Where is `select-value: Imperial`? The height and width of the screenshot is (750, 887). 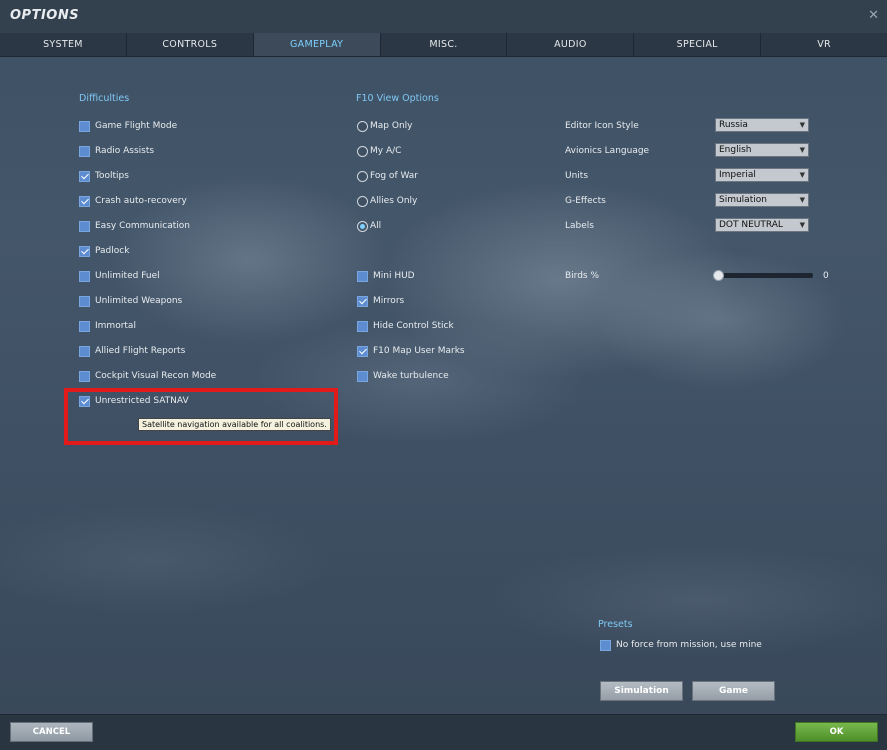
select-value: Imperial is located at coordinates (737, 175).